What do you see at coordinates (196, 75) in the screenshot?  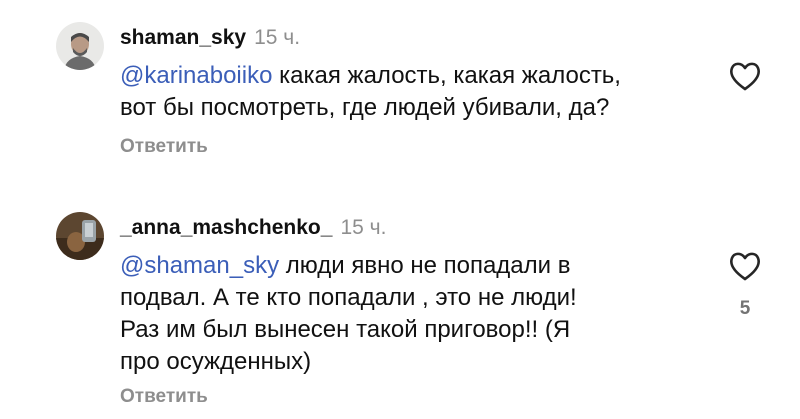 I see `mention-link: @karinaboiiko` at bounding box center [196, 75].